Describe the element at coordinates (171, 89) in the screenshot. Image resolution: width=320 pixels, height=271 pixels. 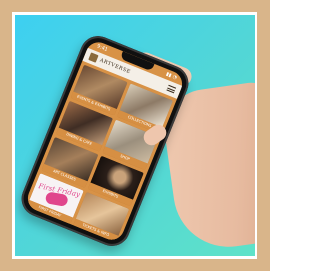
I see `hamburger-menu-icon` at that location.